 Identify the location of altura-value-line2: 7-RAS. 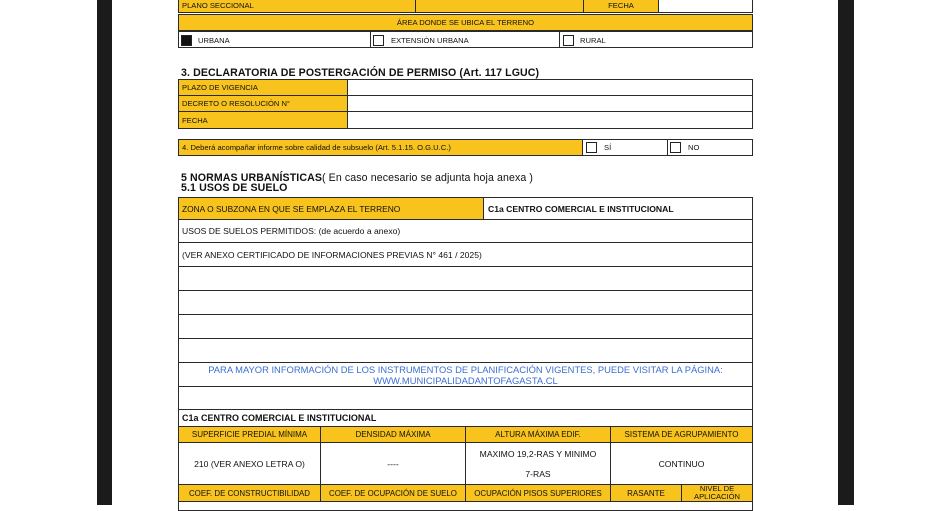
(538, 473).